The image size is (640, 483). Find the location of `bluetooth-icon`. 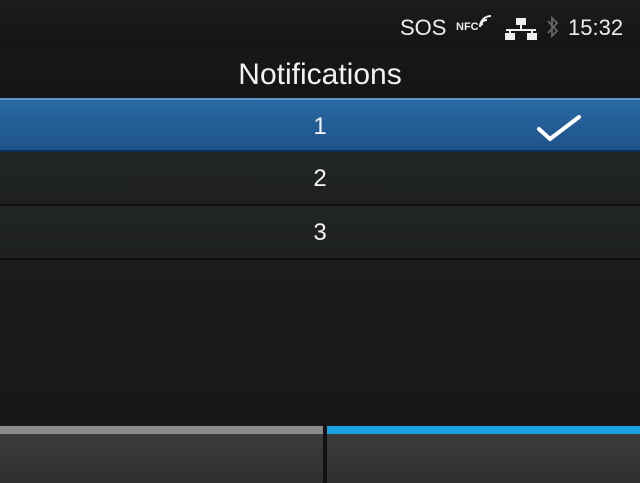

bluetooth-icon is located at coordinates (553, 27).